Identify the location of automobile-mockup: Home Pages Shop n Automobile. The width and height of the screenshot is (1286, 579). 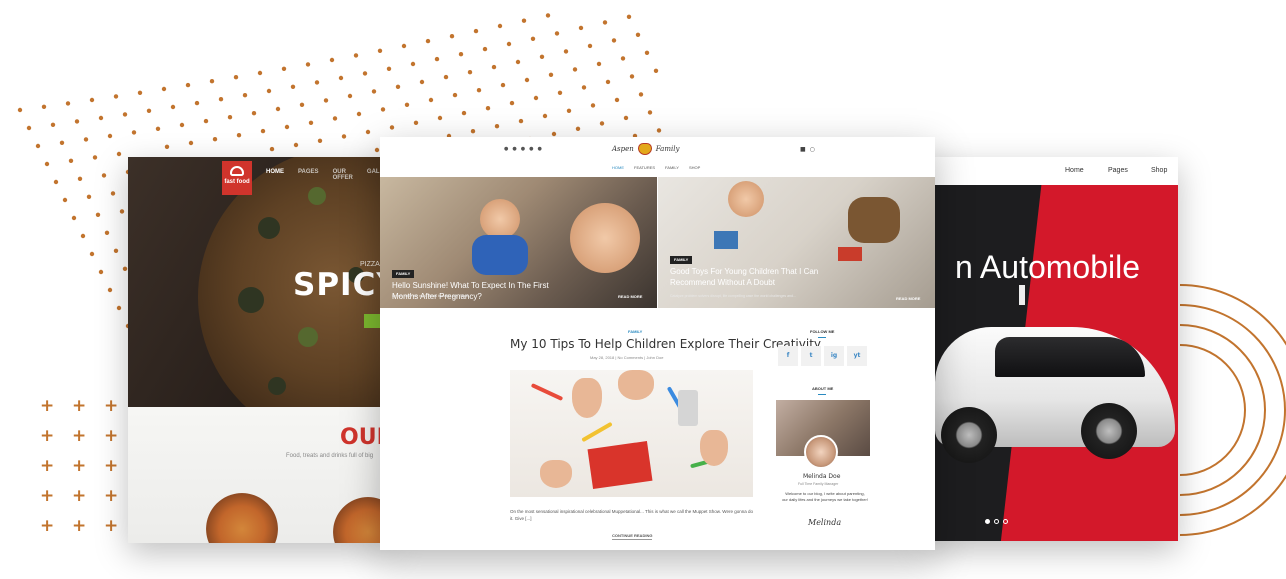
(1051, 349).